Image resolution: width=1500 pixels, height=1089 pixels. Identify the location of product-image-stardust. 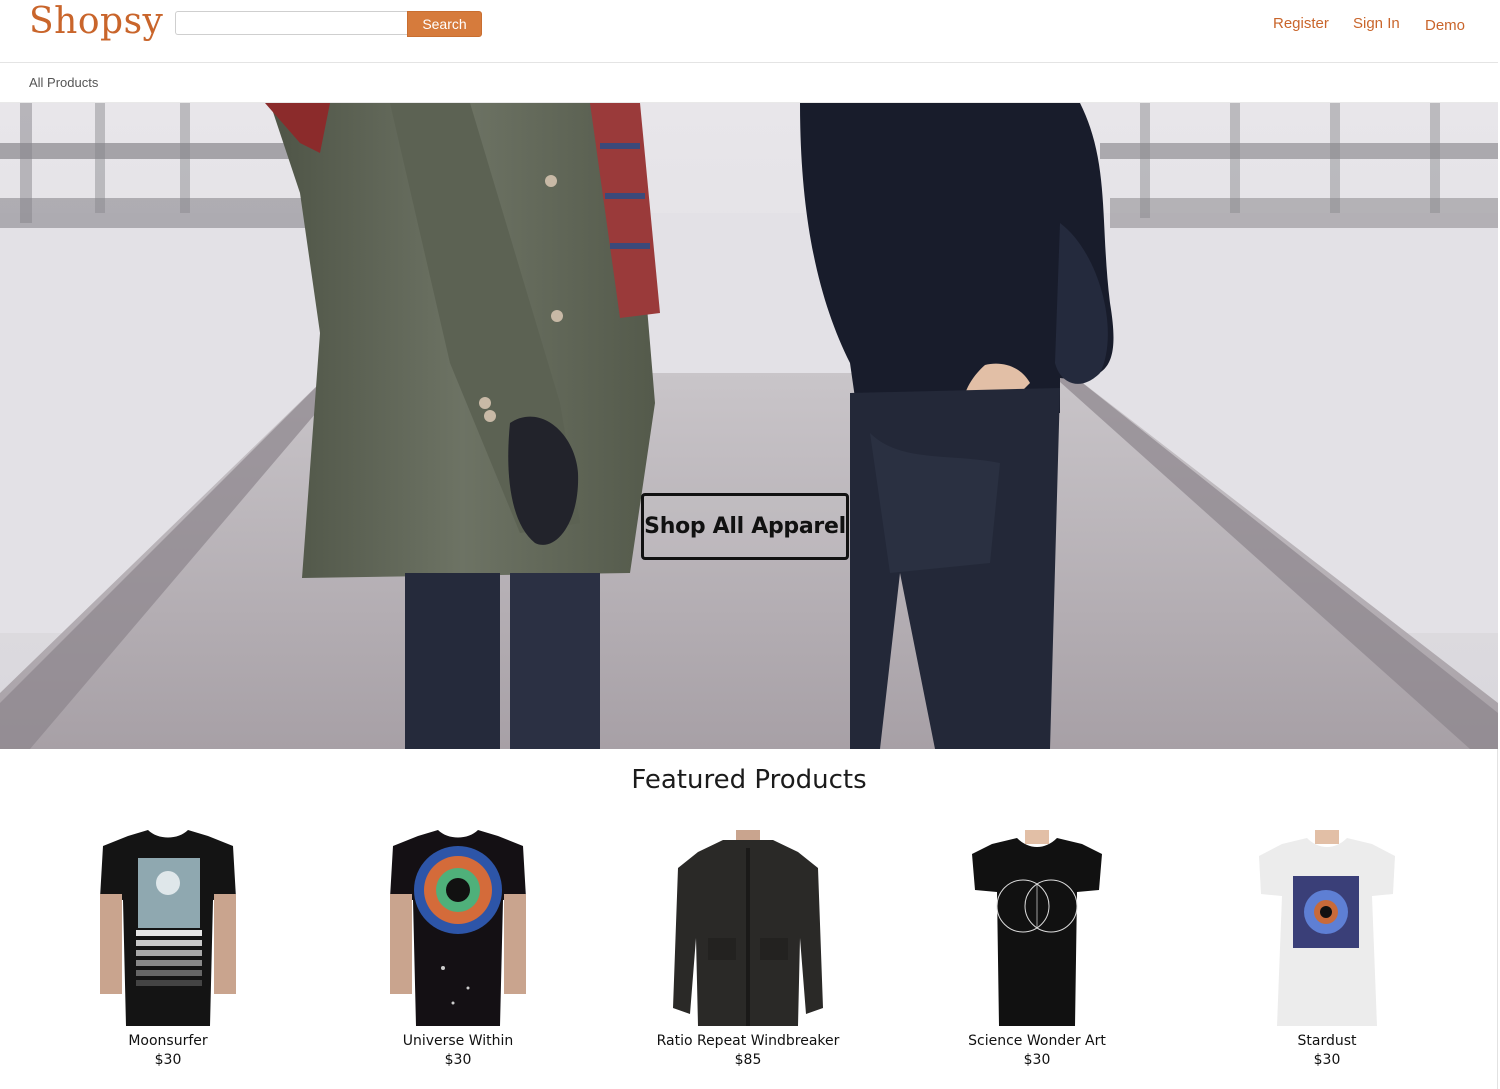
(1327, 928).